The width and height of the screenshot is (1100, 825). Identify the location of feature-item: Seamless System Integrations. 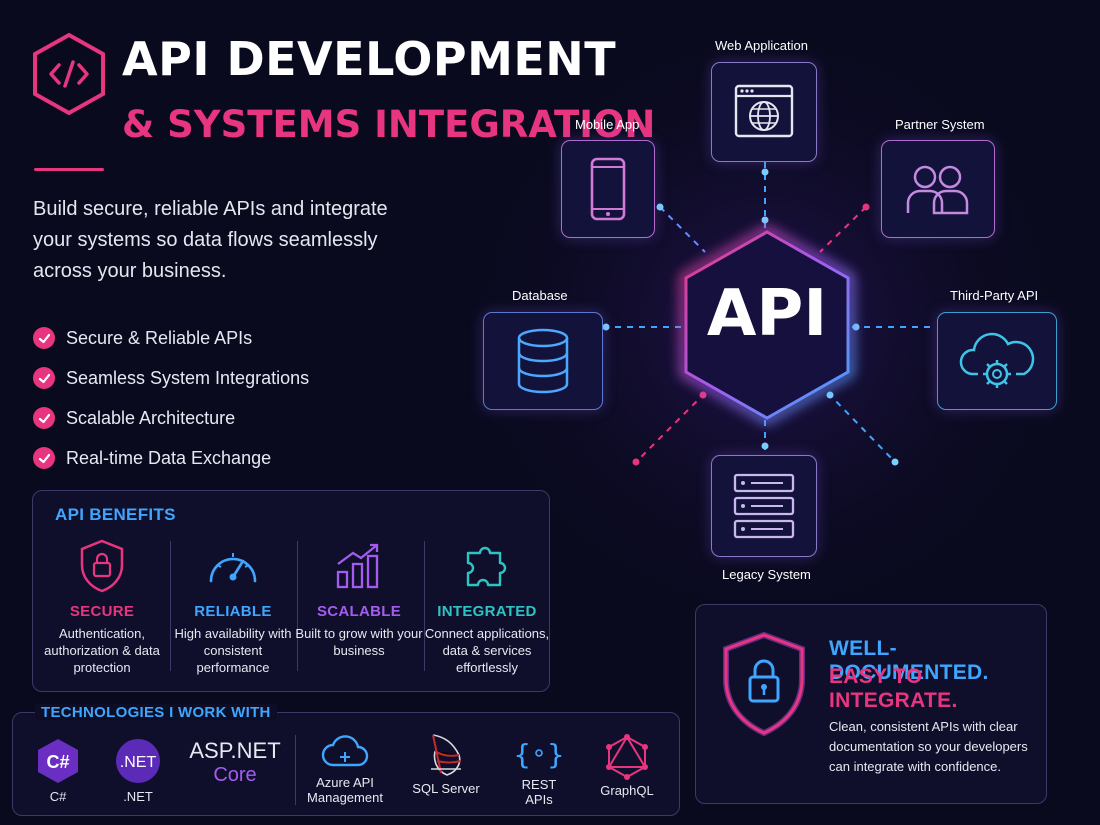
(171, 378).